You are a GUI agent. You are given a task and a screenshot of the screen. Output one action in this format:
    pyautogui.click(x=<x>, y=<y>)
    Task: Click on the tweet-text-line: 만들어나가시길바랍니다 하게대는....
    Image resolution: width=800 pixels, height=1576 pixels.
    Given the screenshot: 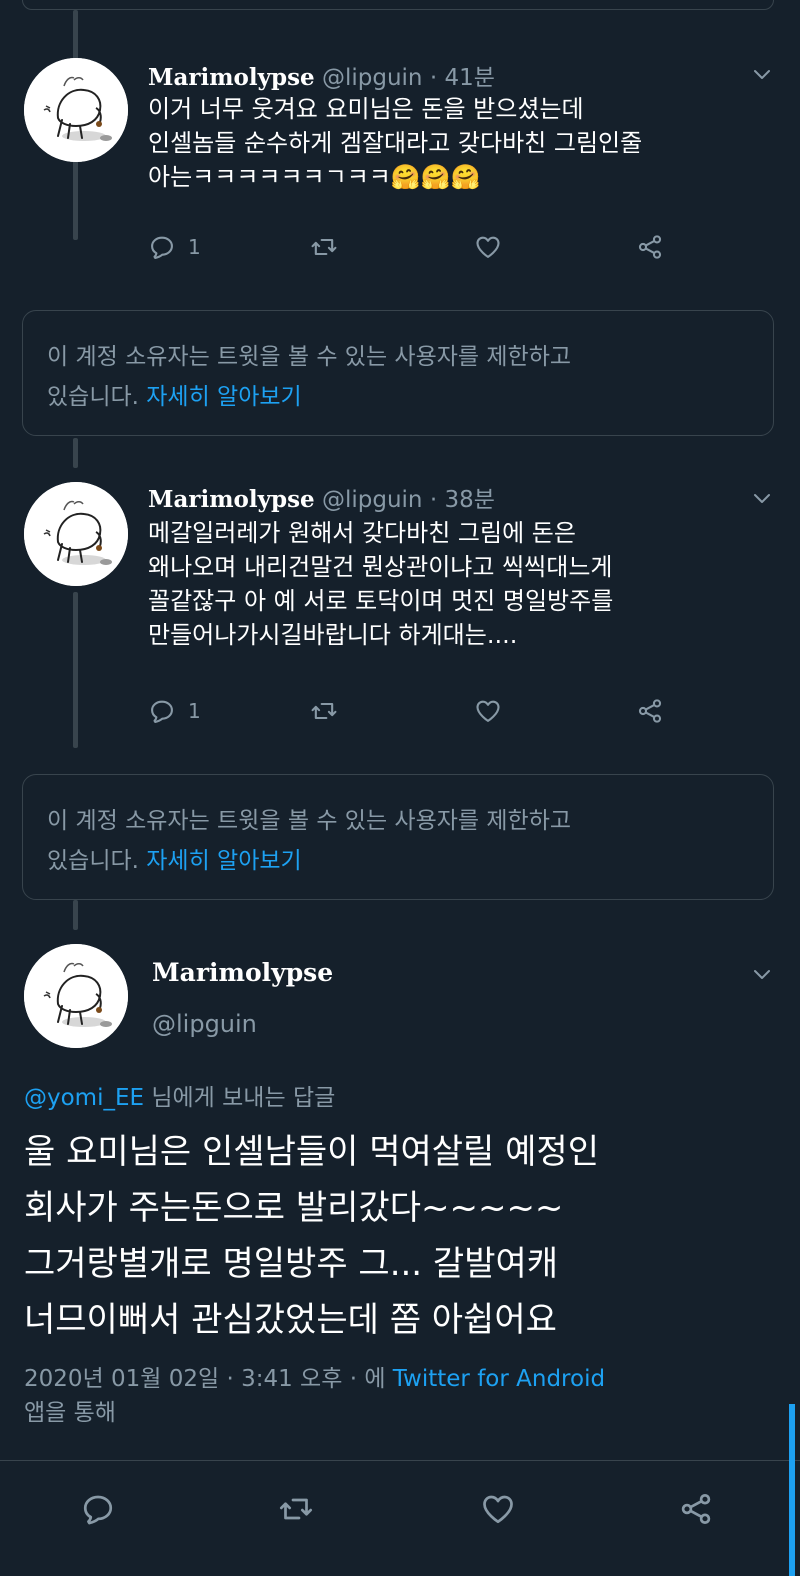 What is the action you would take?
    pyautogui.click(x=333, y=635)
    